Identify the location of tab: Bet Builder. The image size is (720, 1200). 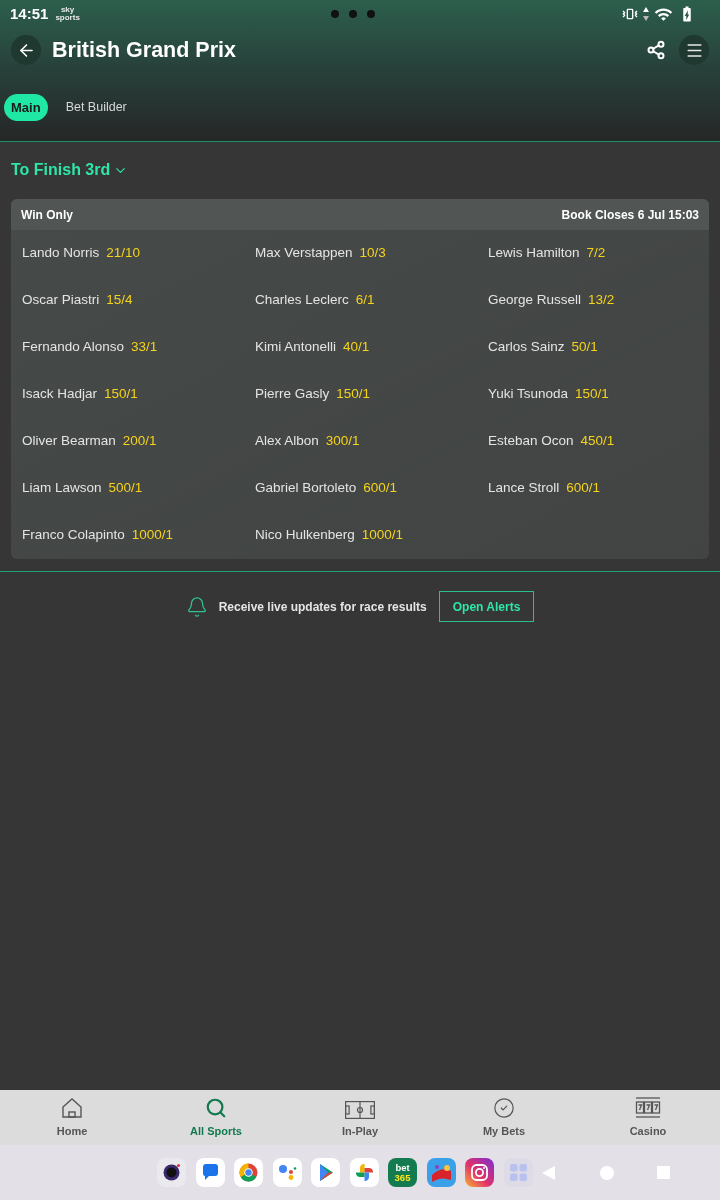
(96, 107).